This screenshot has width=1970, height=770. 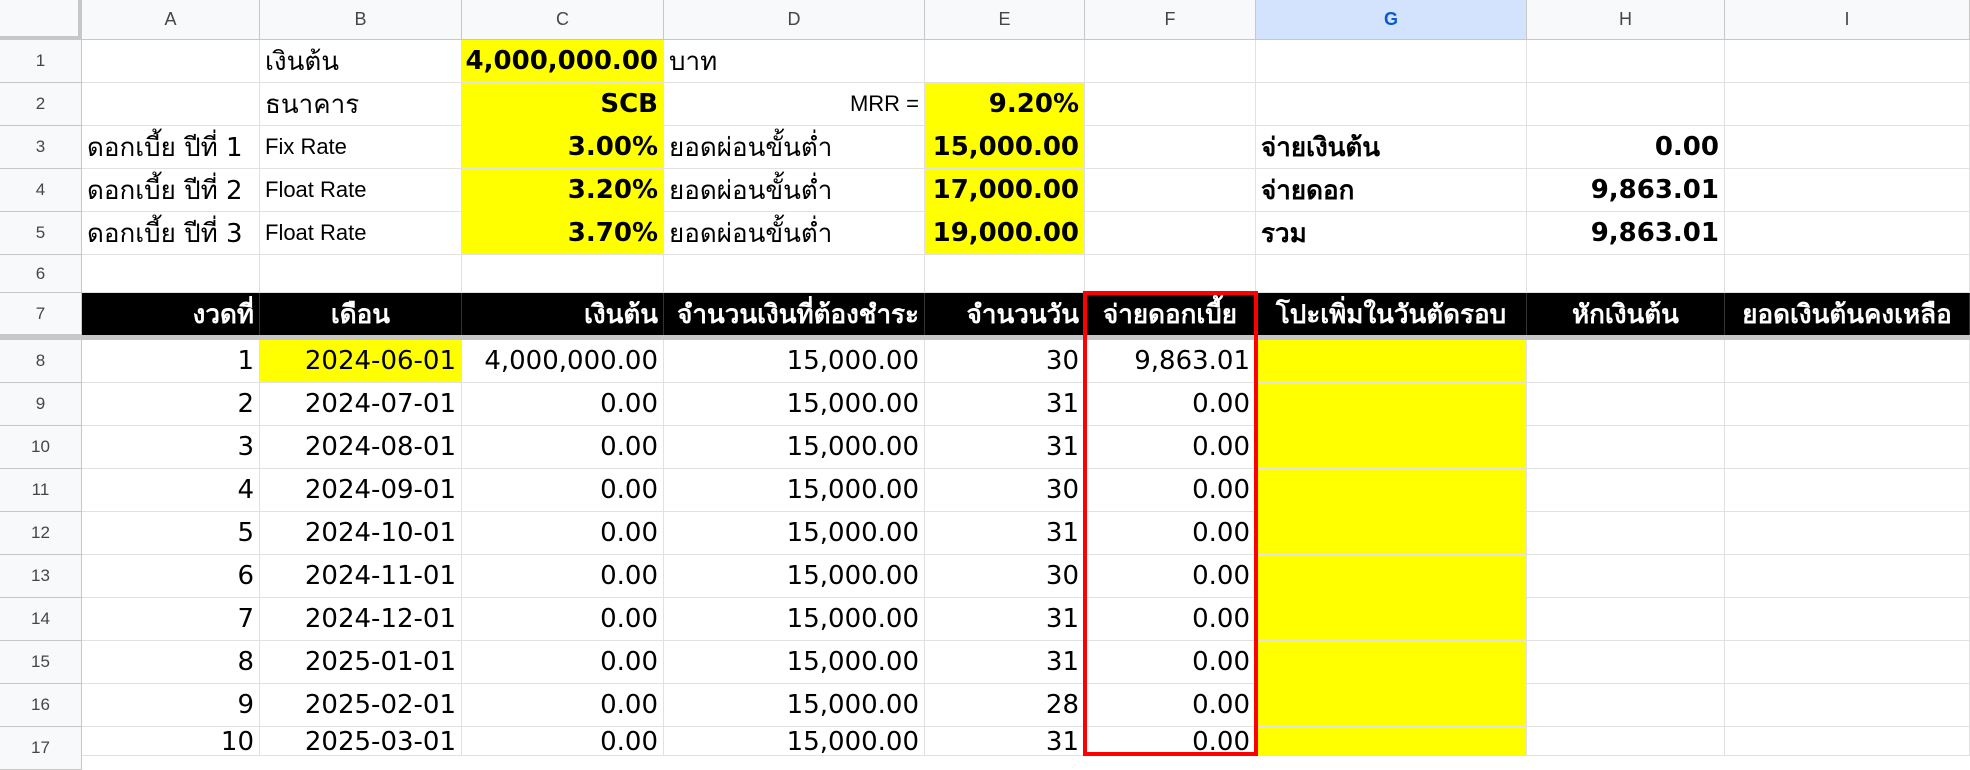 I want to click on currency-label: บาท, so click(x=794, y=61).